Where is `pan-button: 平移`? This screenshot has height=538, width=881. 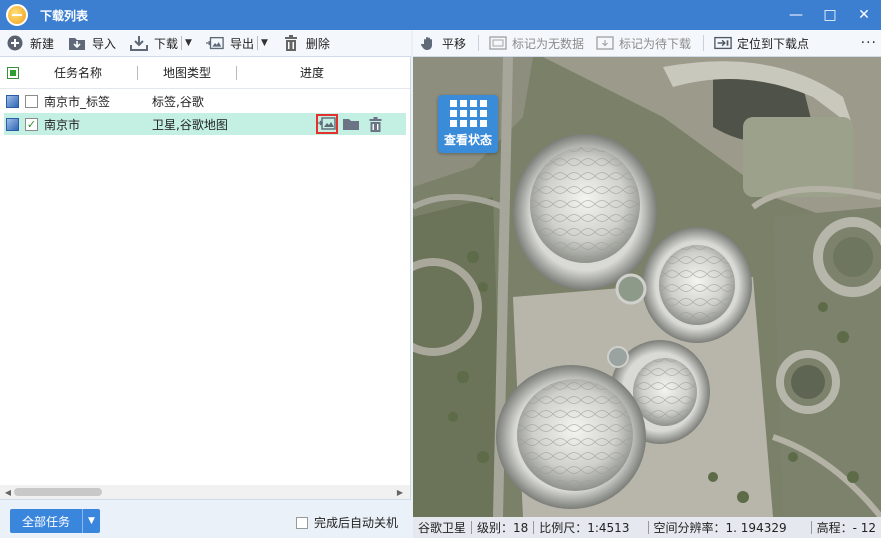
pan-button: 平移 is located at coordinates (442, 43).